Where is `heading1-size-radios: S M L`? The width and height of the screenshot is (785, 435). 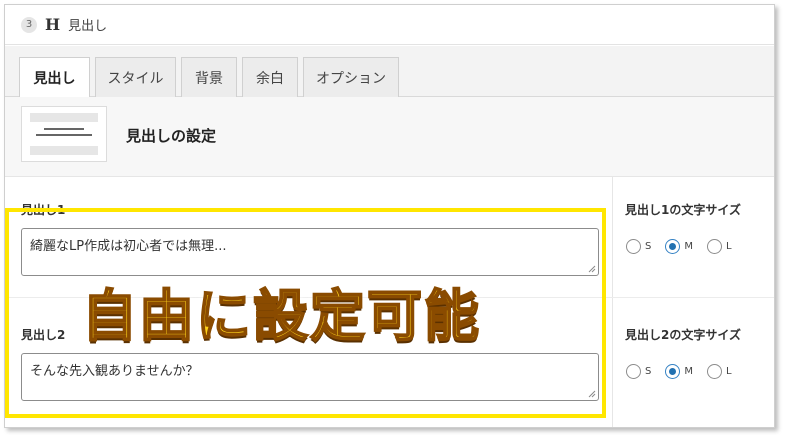
heading1-size-radios: S M L is located at coordinates (686, 246).